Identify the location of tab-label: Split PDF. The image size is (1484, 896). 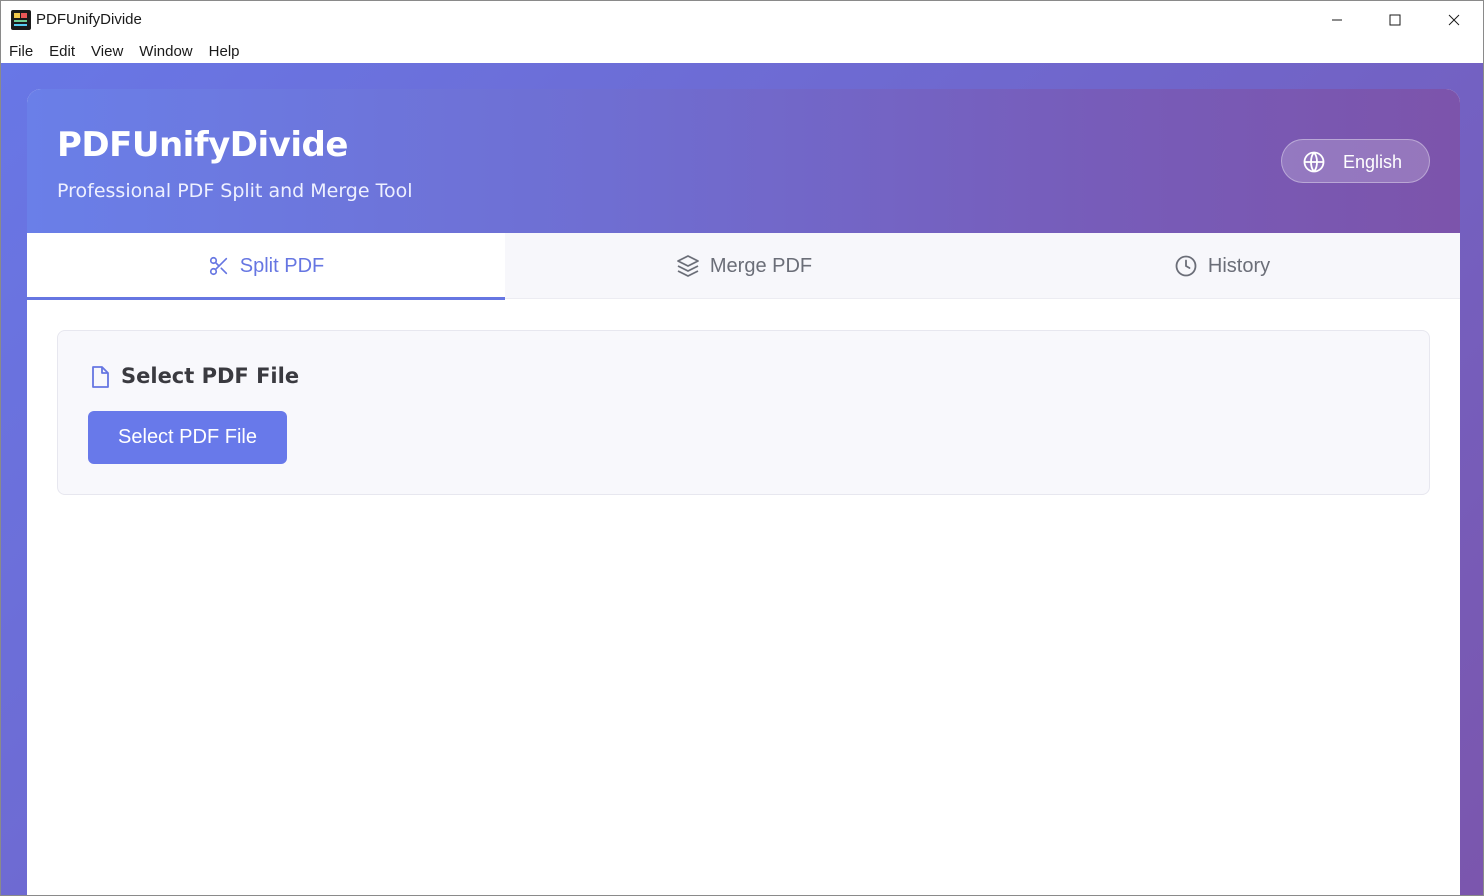
(282, 265).